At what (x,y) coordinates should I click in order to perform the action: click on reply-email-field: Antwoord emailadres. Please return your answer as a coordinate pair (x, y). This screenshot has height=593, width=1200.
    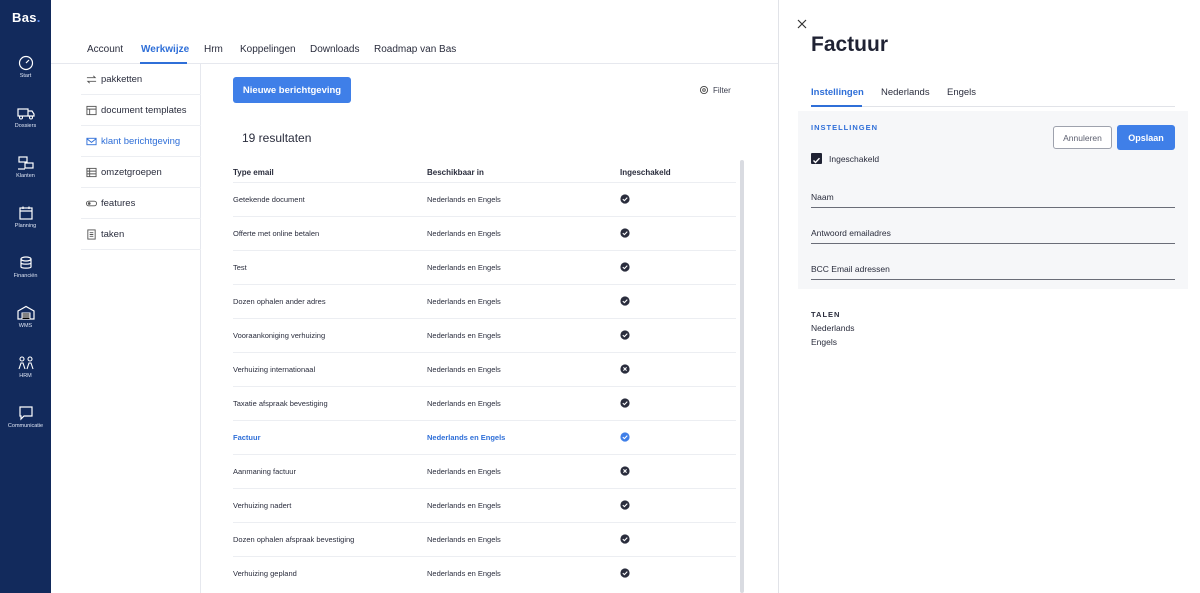
    Looking at the image, I should click on (993, 236).